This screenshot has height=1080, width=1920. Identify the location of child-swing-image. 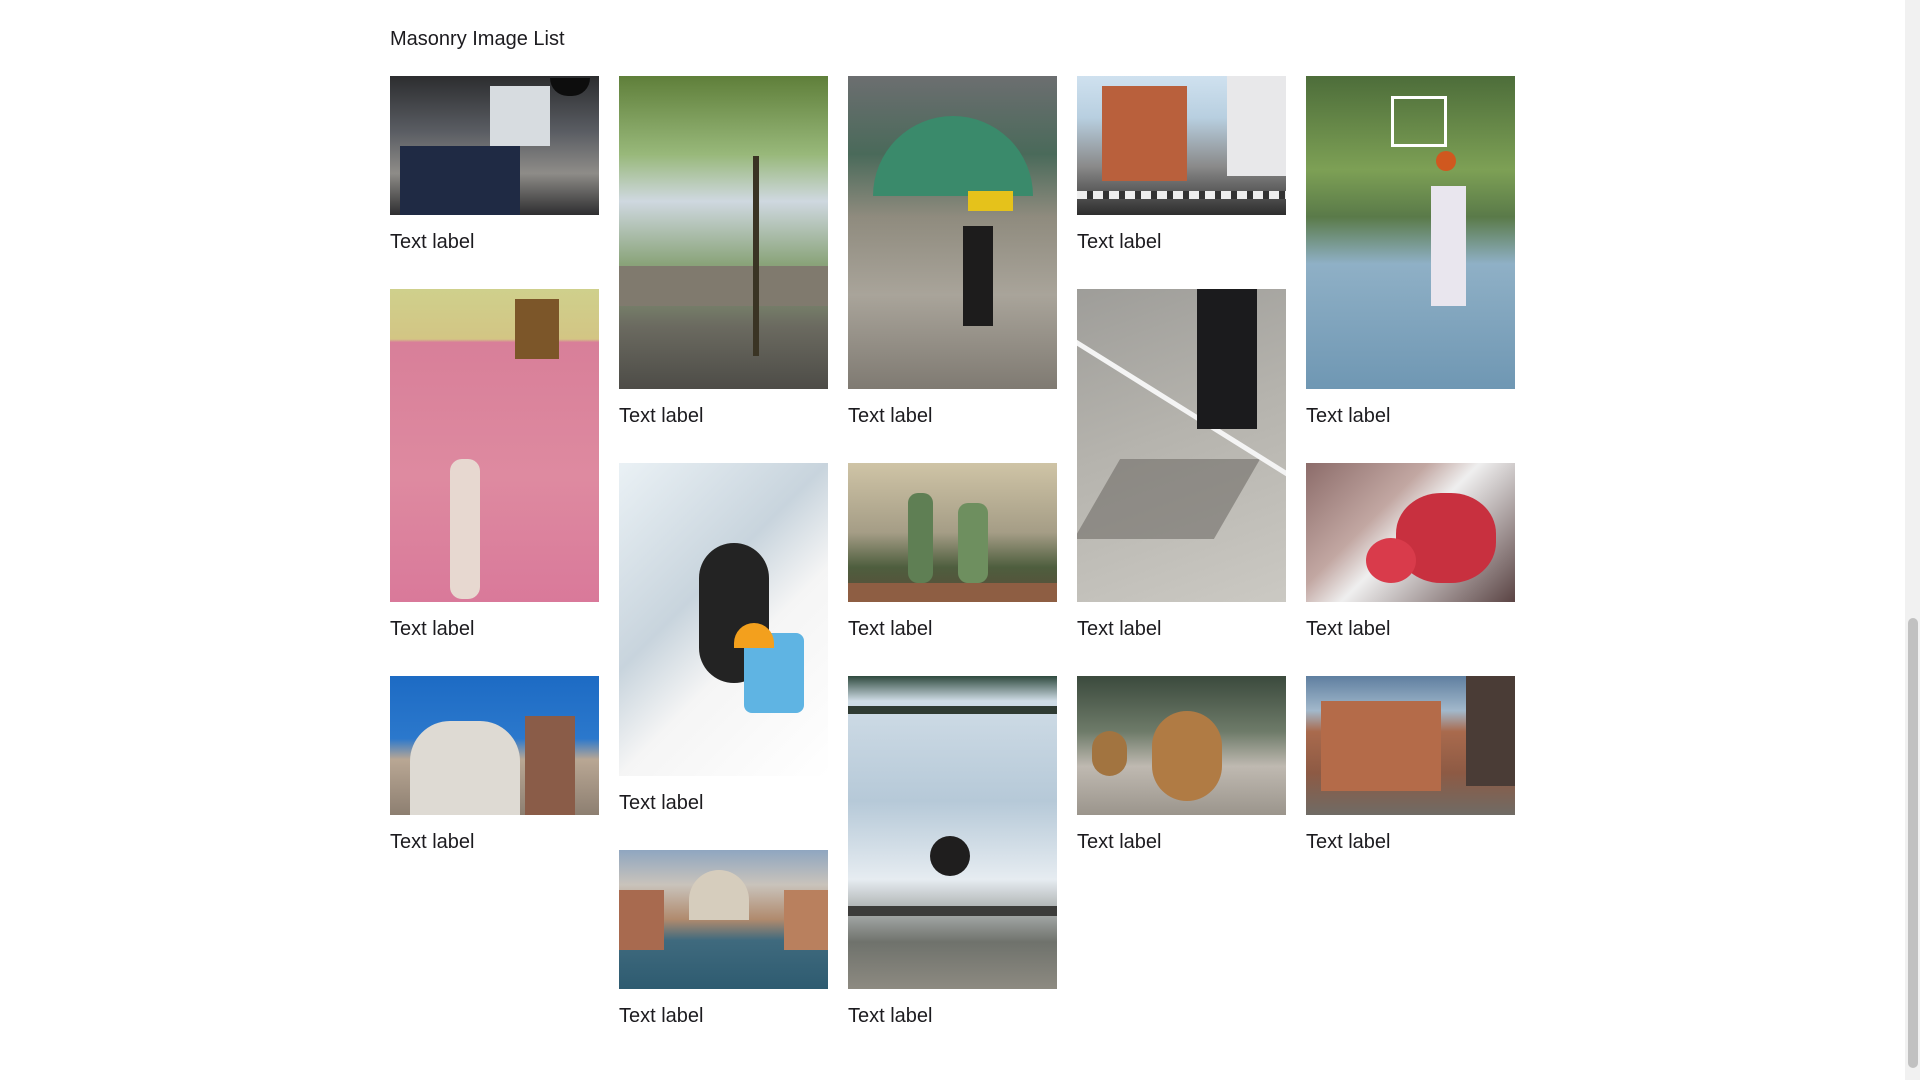
(952, 832).